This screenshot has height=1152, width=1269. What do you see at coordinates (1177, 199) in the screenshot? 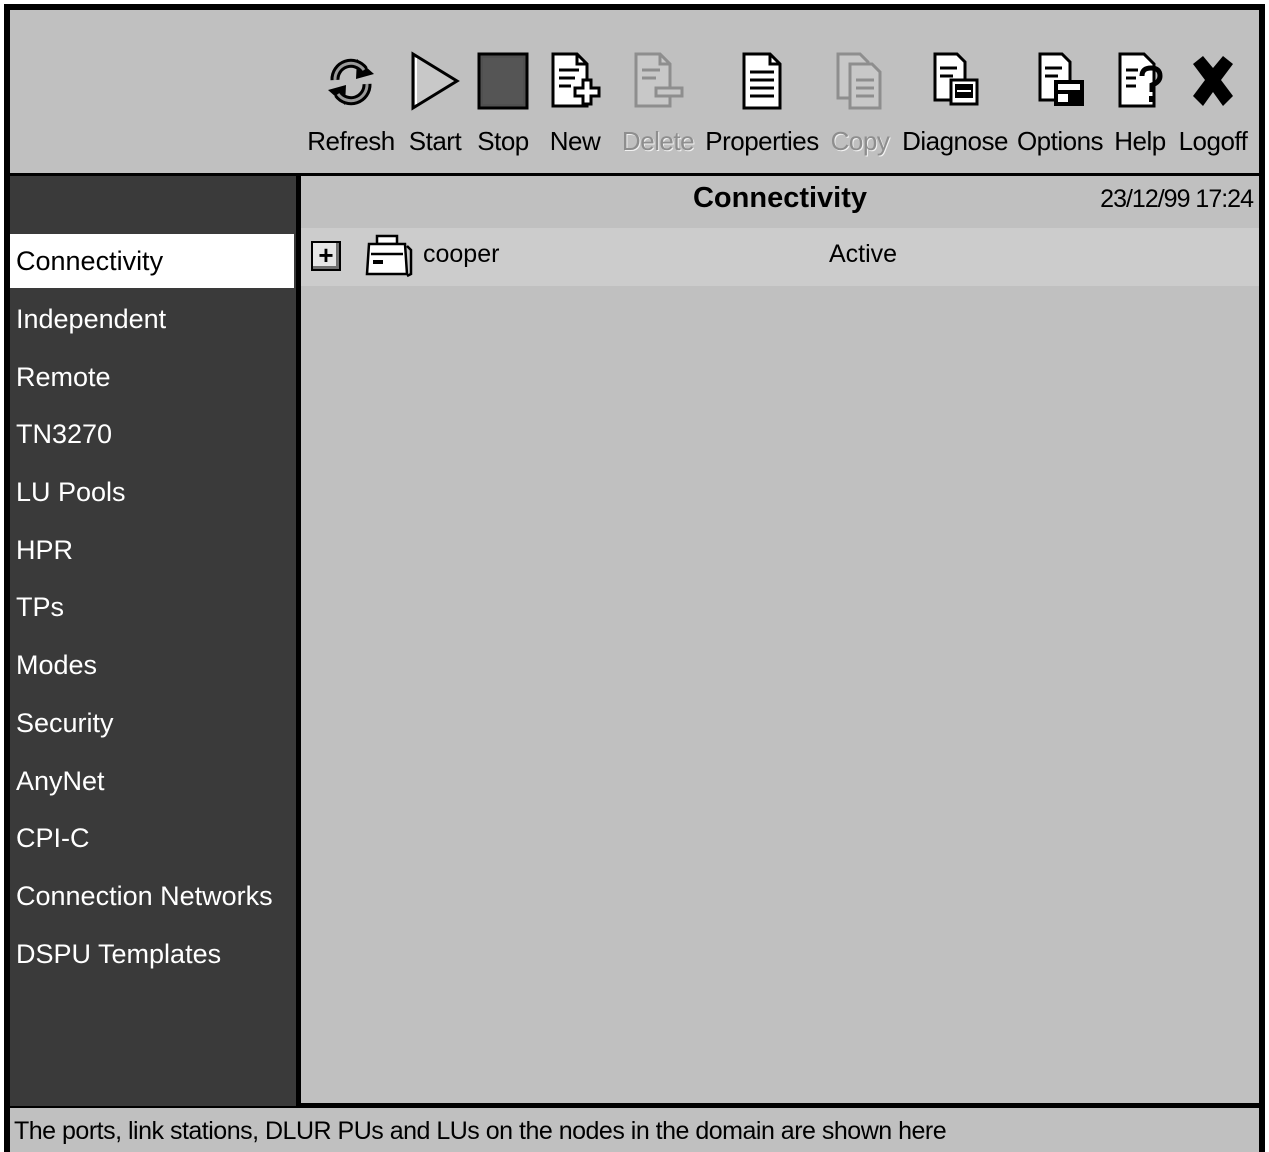
I see `panel-timestamp: 23/12/99 17:24` at bounding box center [1177, 199].